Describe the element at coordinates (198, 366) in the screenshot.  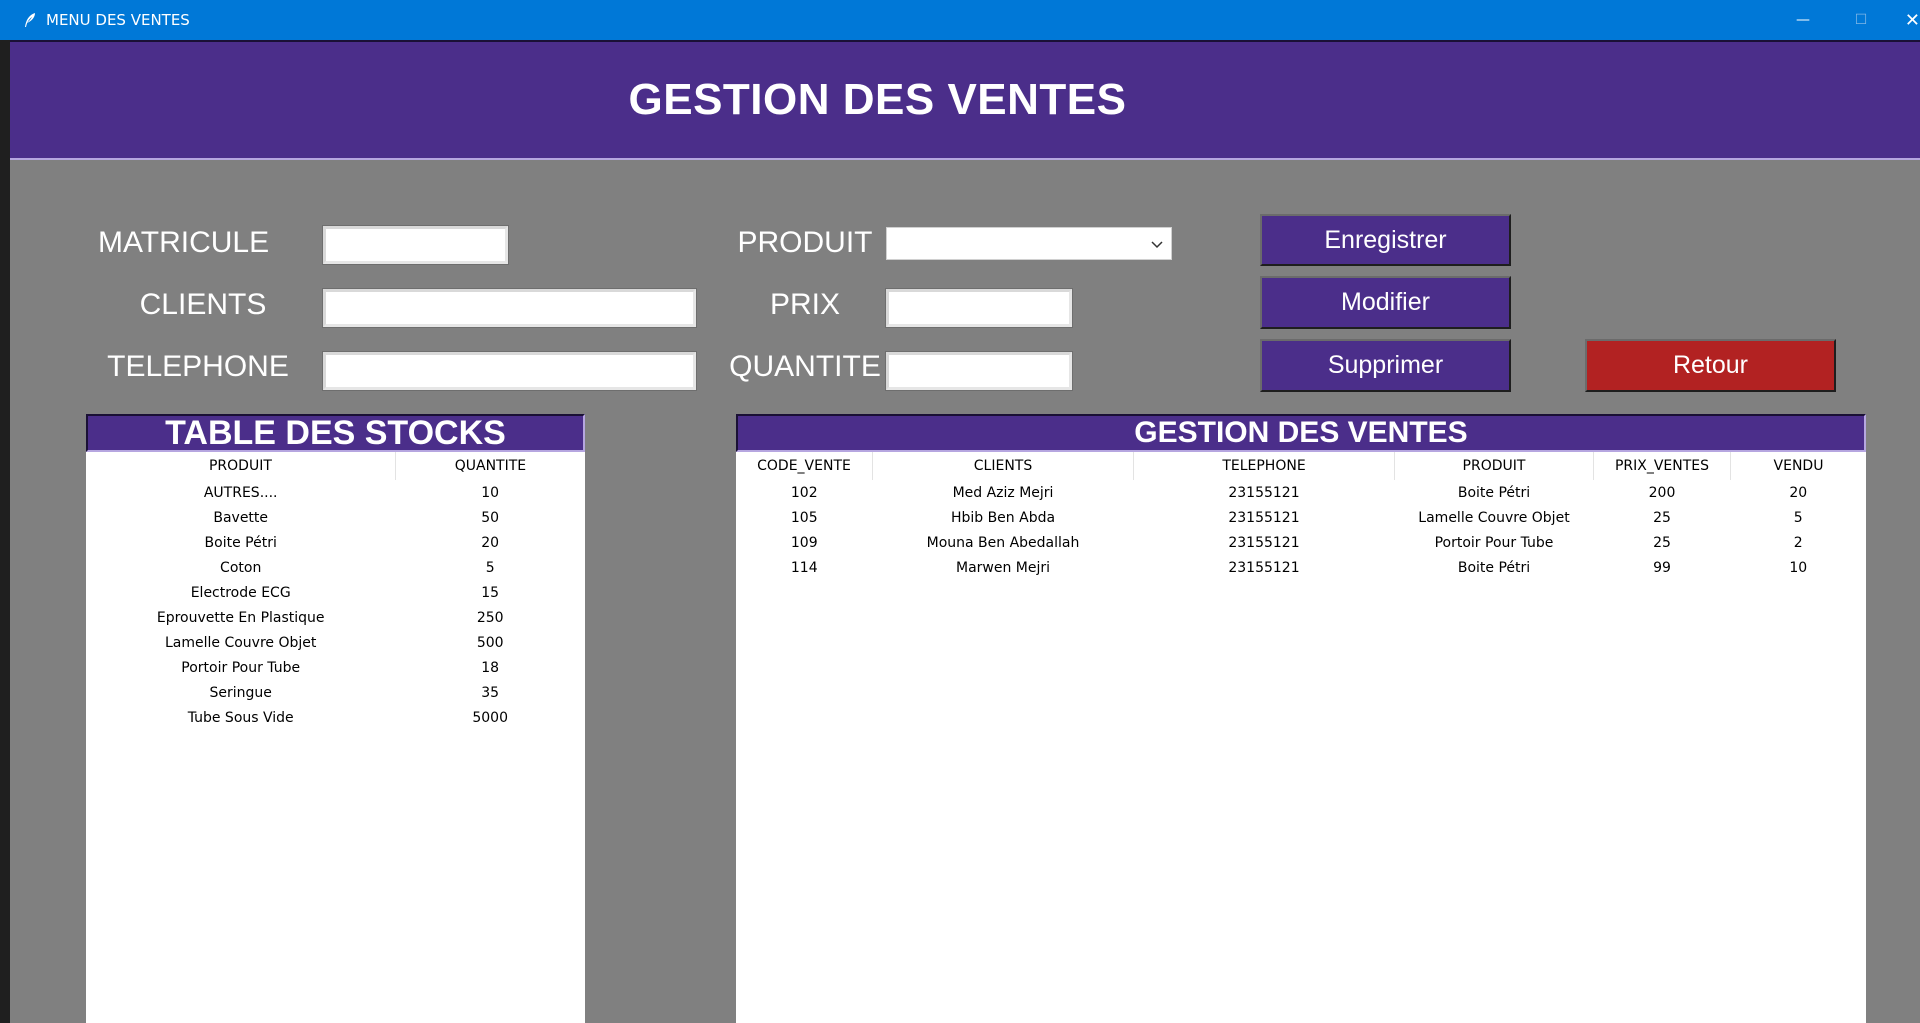
I see `telephone-label: TELEPHONE` at that location.